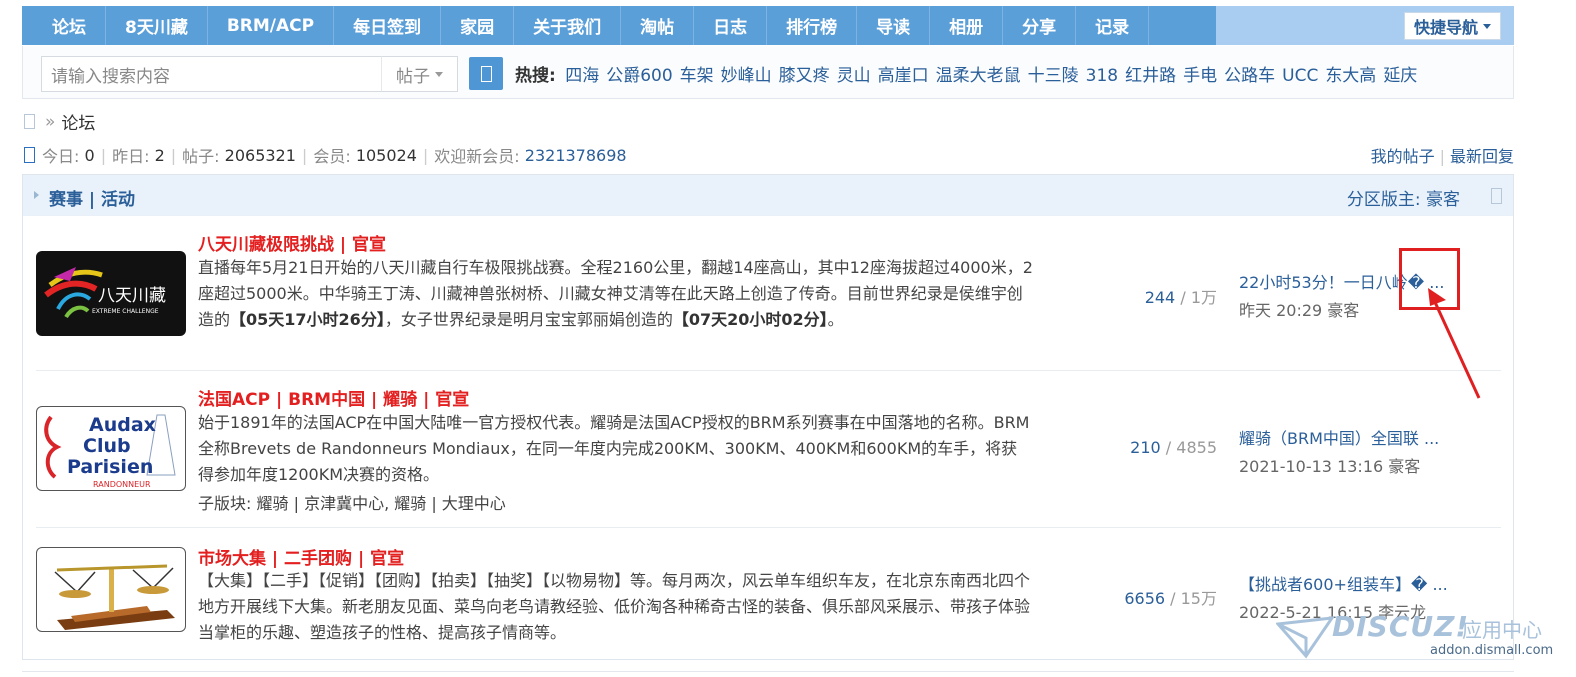 Image resolution: width=1576 pixels, height=677 pixels. I want to click on collapse-icon, so click(1496, 196).